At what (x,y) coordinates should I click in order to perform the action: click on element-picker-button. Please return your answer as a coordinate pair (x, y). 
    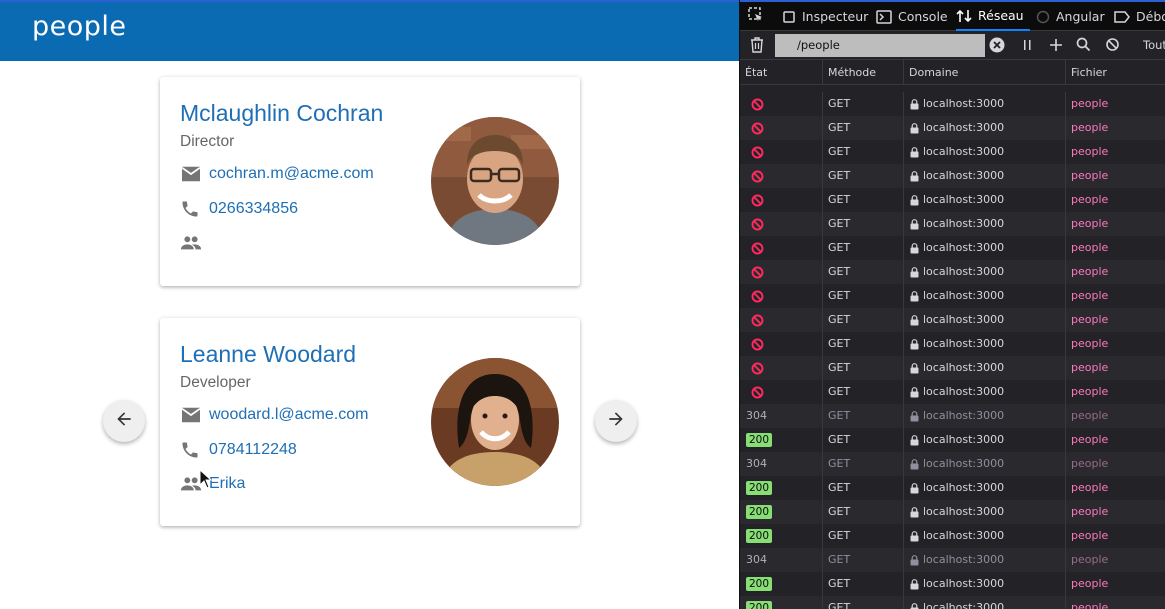
    Looking at the image, I should click on (756, 16).